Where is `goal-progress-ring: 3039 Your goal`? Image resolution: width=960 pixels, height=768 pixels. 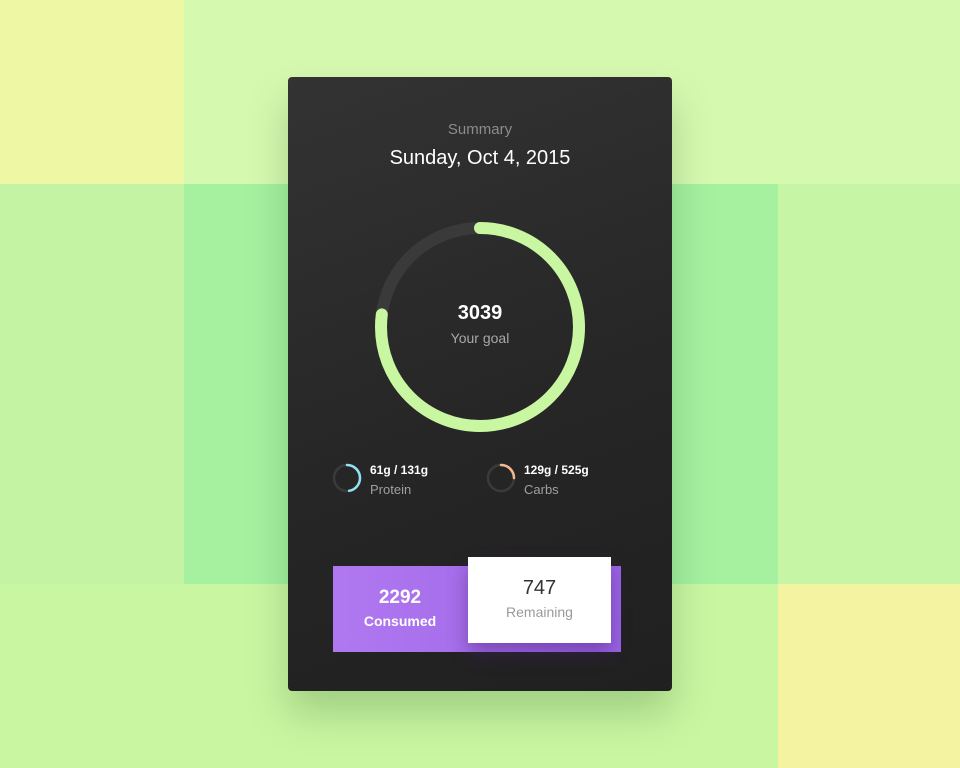 goal-progress-ring: 3039 Your goal is located at coordinates (480, 327).